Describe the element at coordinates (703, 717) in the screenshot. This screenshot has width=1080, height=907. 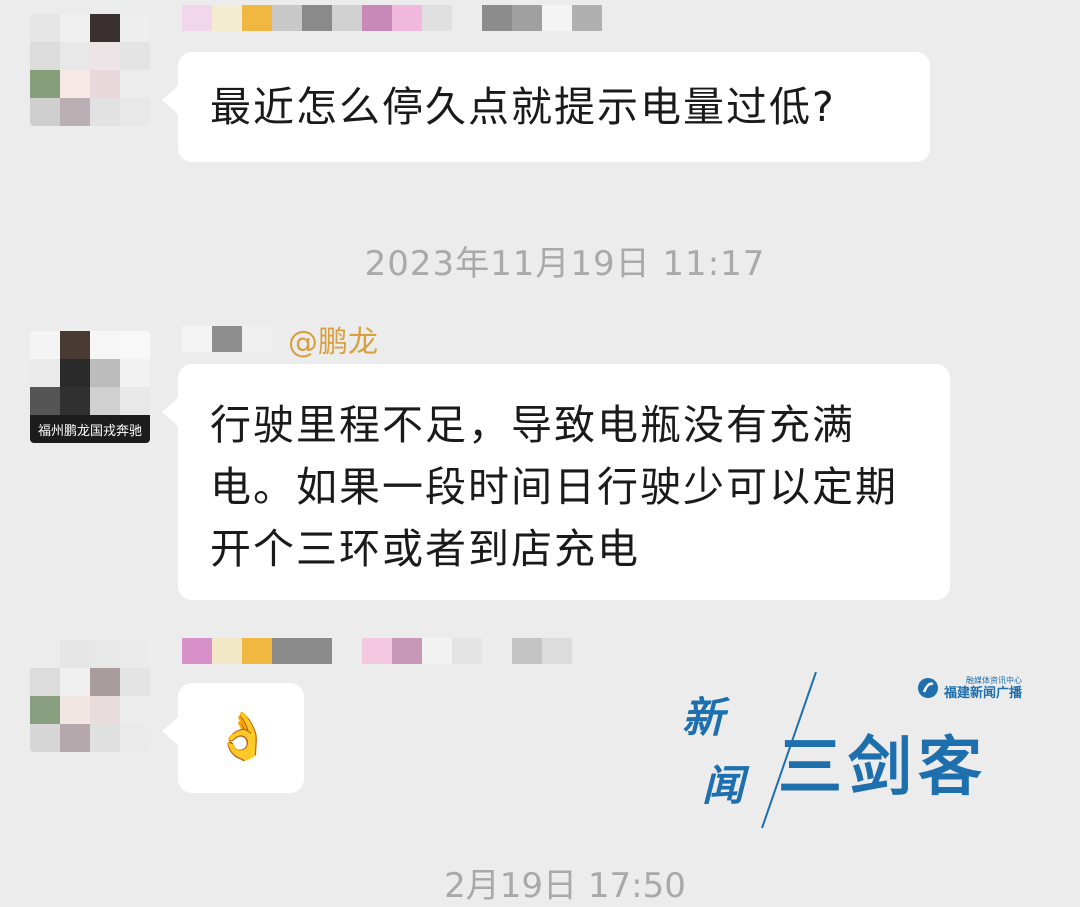
I see `watermark-char-xin: 新` at that location.